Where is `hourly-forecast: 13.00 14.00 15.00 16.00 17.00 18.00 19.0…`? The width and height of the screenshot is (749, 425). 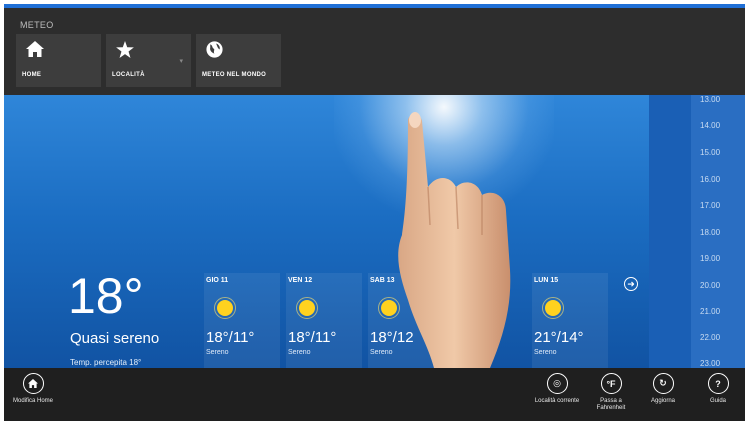 hourly-forecast: 13.00 14.00 15.00 16.00 17.00 18.00 19.0… is located at coordinates (718, 231).